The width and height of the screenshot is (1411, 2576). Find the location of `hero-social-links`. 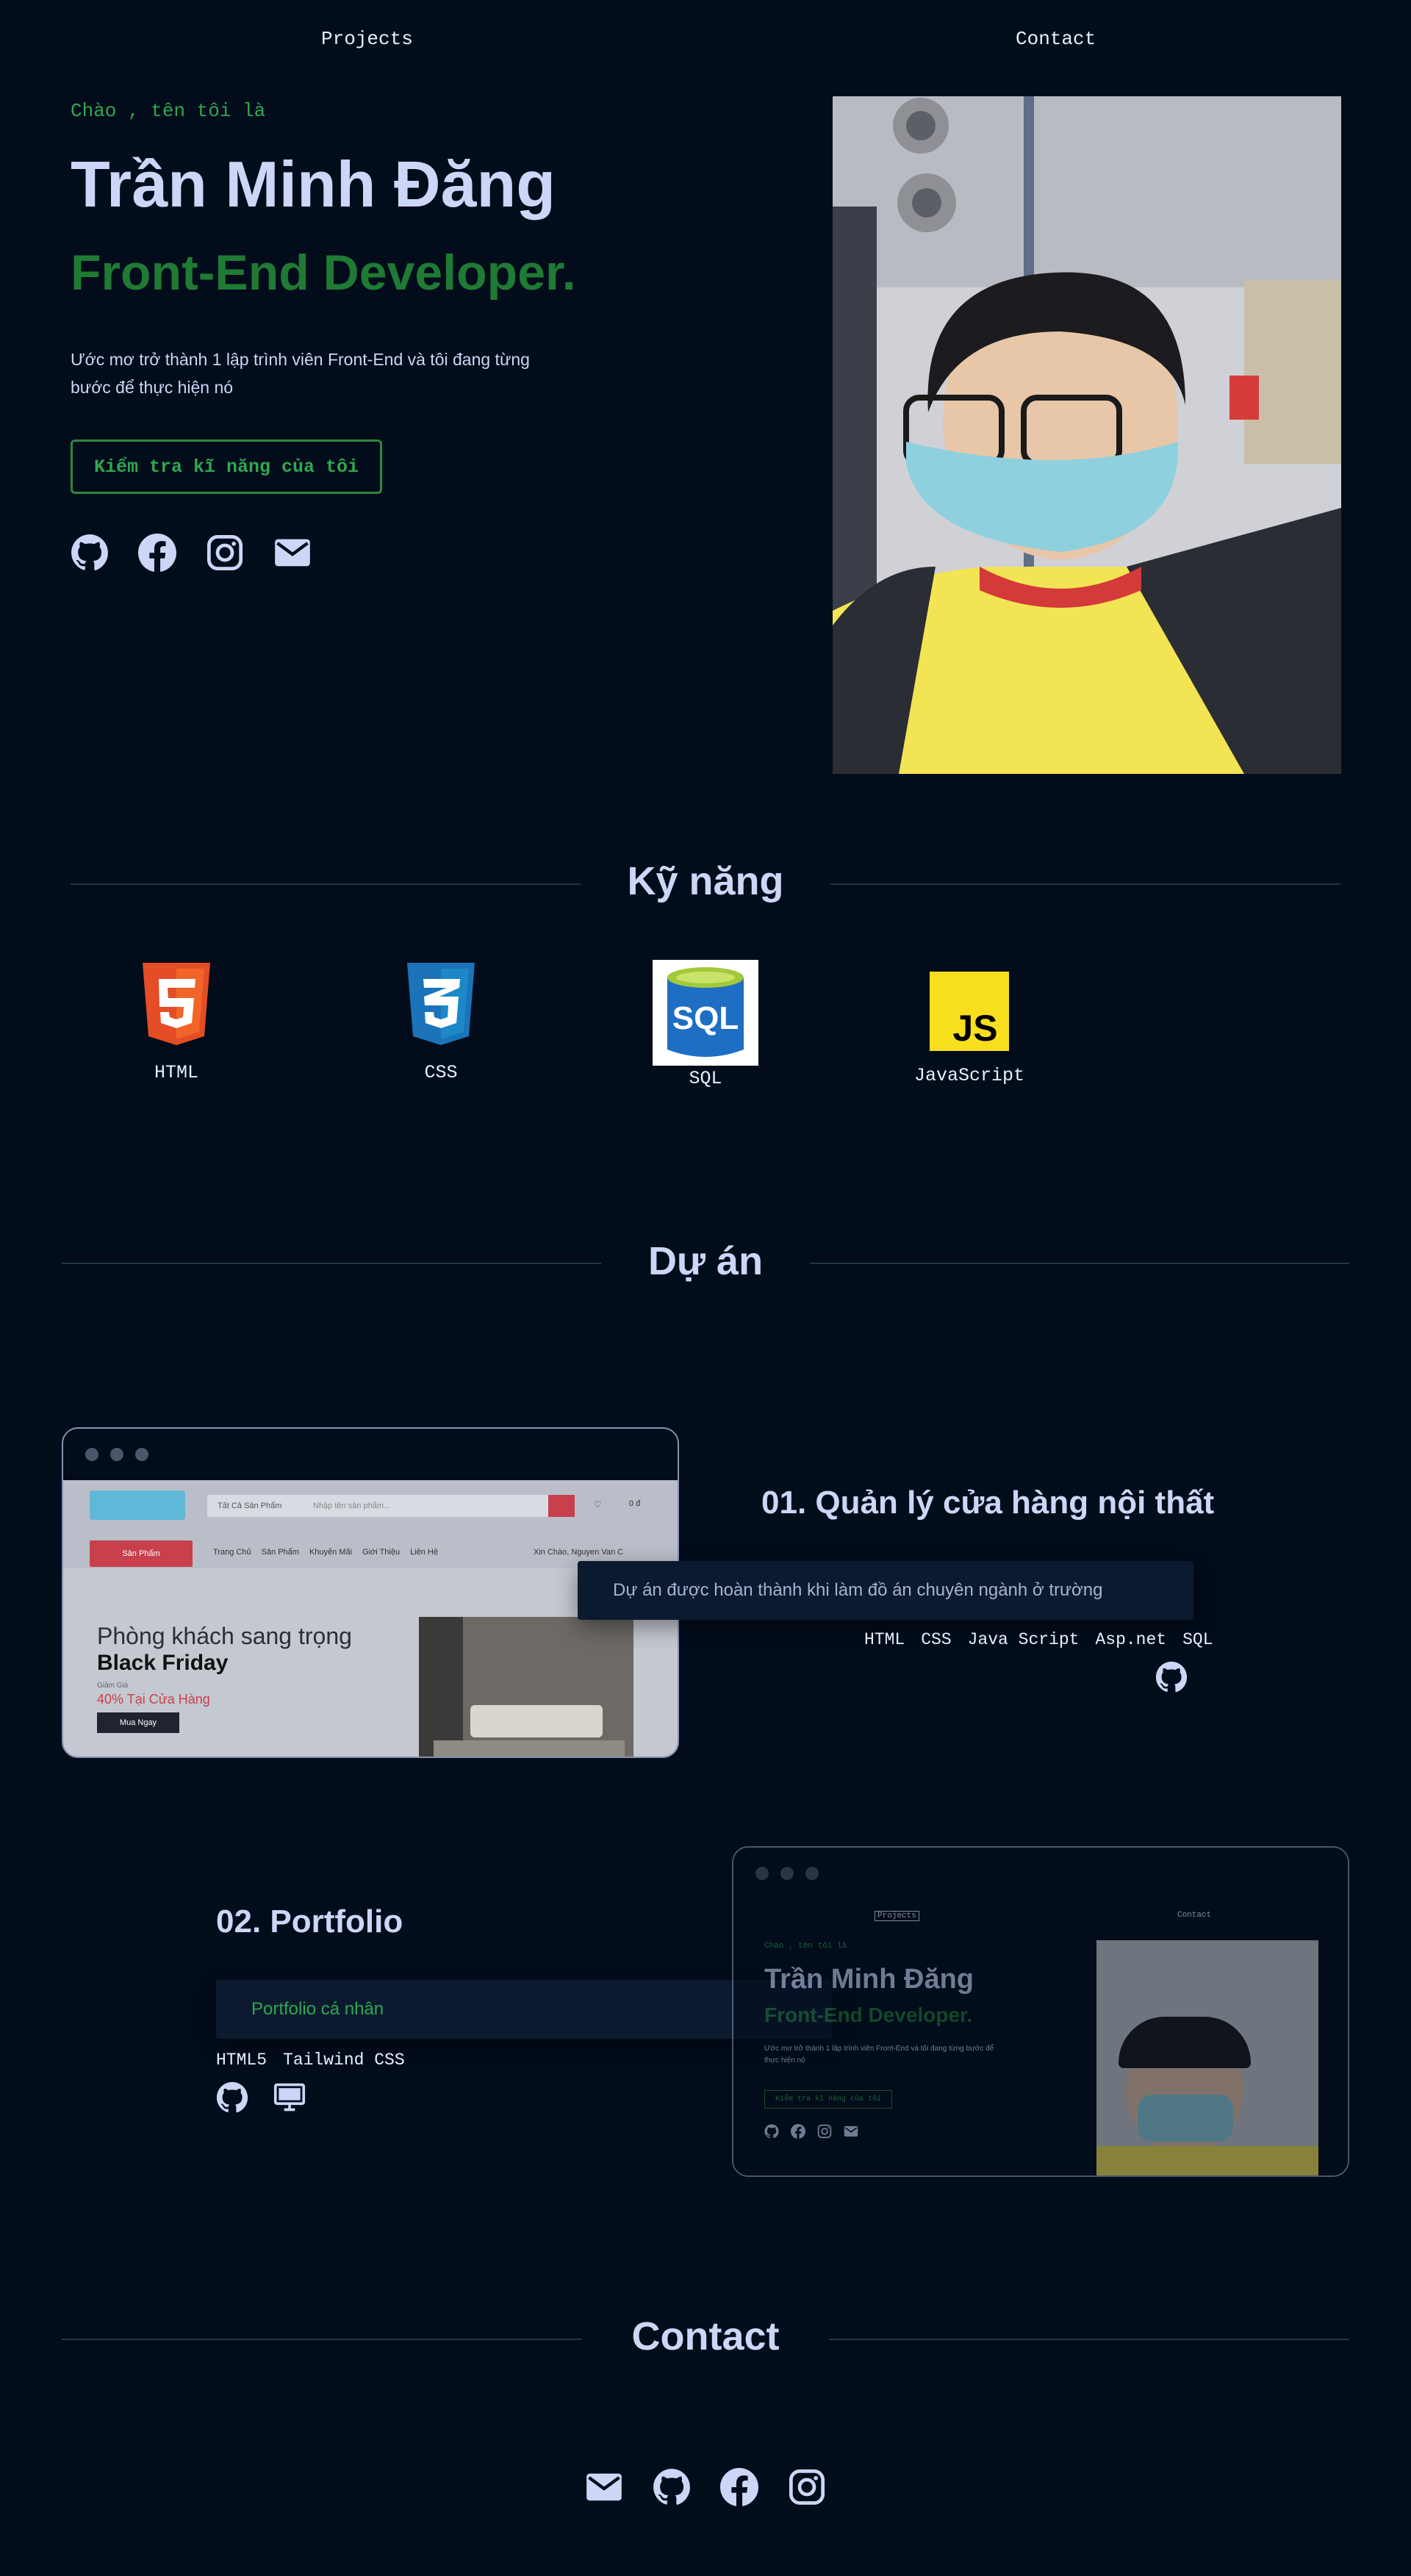

hero-social-links is located at coordinates (191, 553).